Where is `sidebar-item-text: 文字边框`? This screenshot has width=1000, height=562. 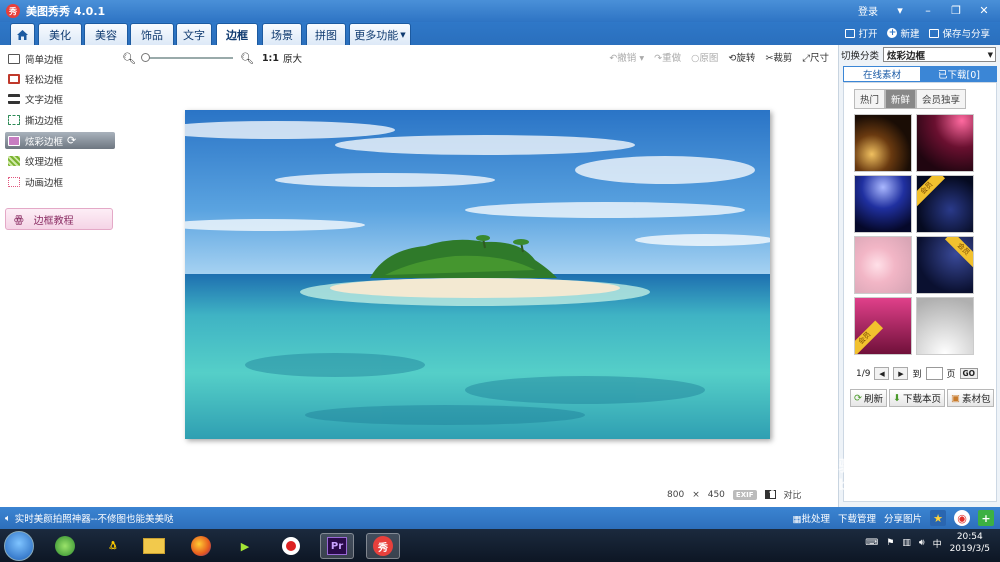
sidebar-item-text: 文字边框 is located at coordinates (61, 98).